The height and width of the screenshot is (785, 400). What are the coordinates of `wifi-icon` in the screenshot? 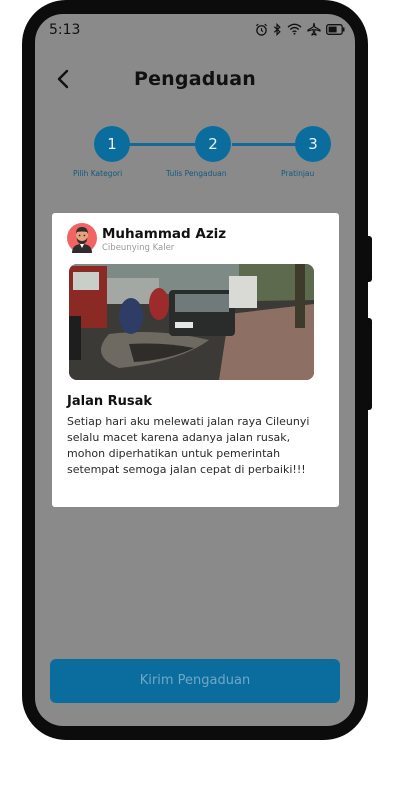 It's located at (294, 29).